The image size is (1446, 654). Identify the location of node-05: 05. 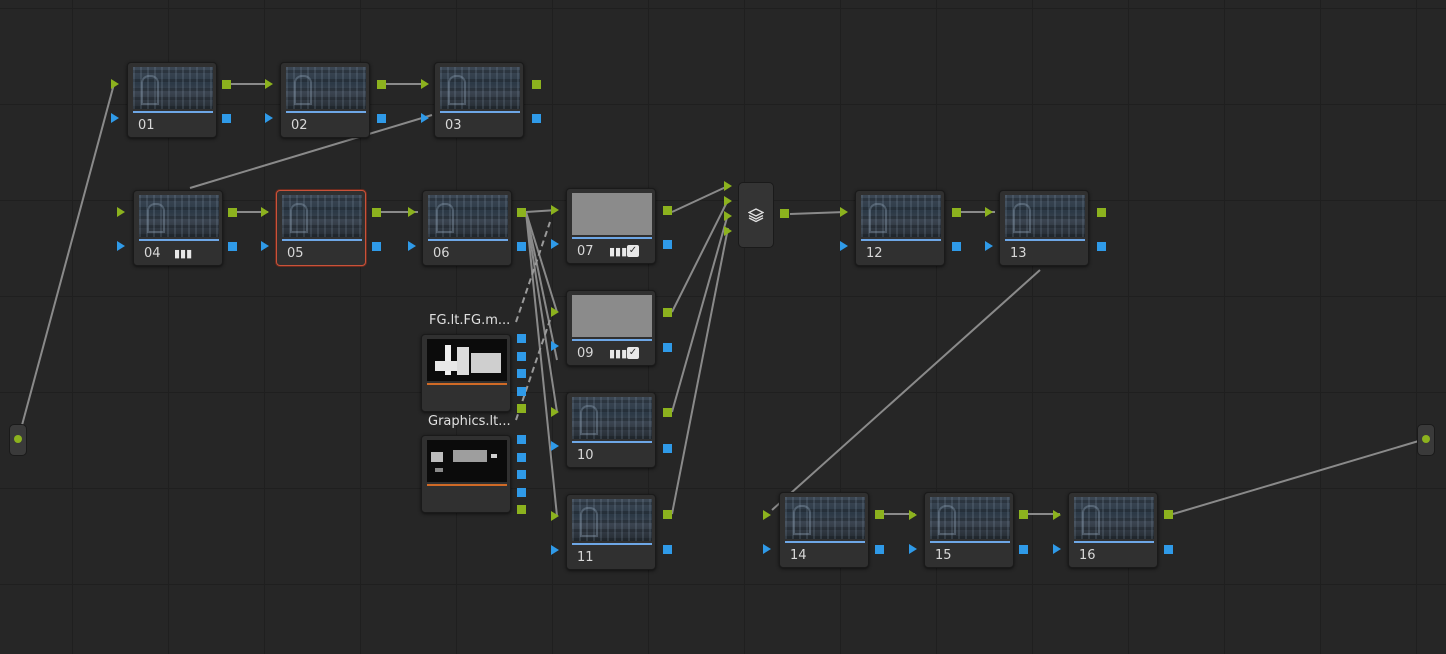
(321, 228).